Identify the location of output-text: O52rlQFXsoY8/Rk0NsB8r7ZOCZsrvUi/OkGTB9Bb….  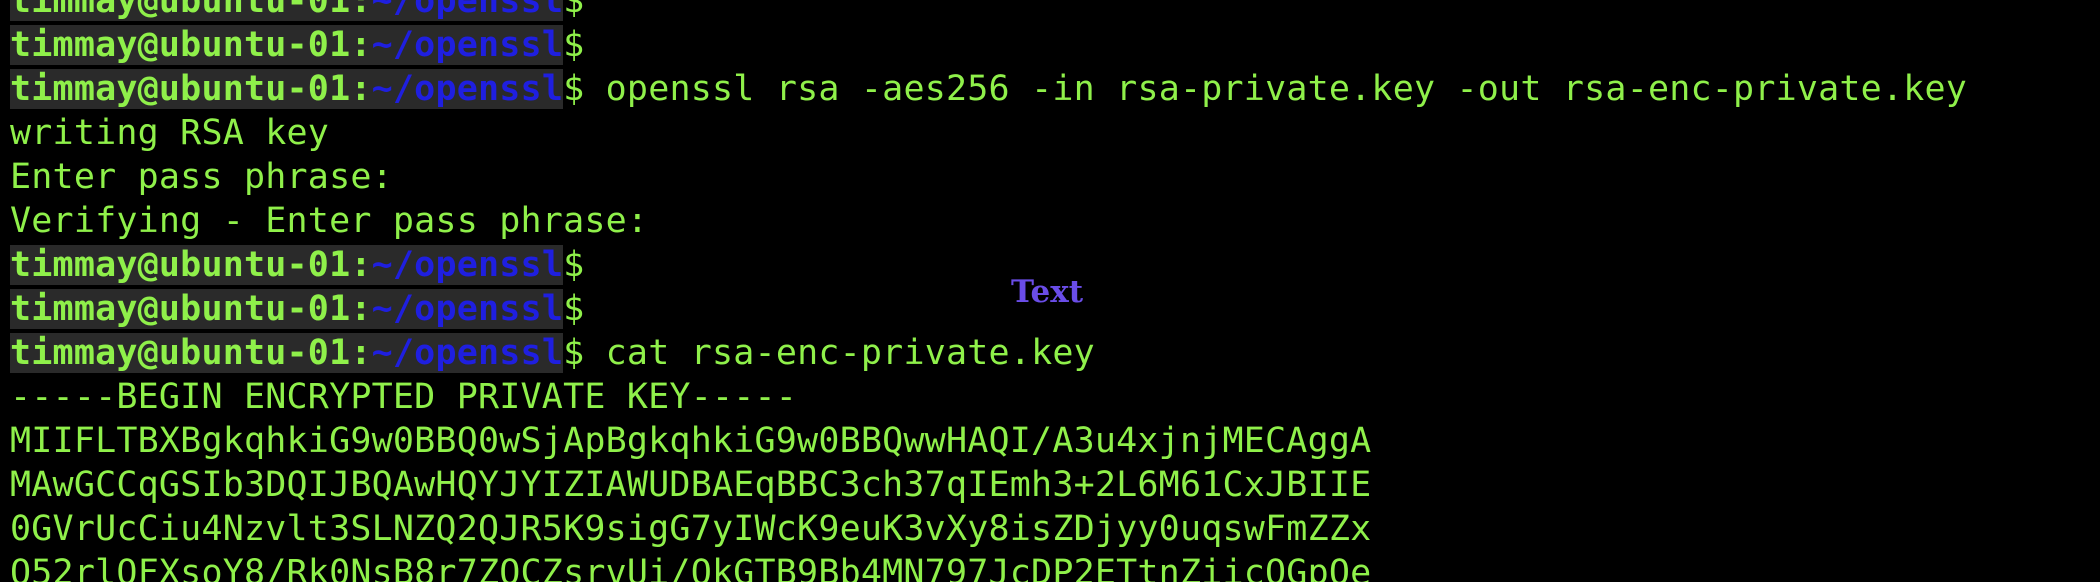
(691, 567).